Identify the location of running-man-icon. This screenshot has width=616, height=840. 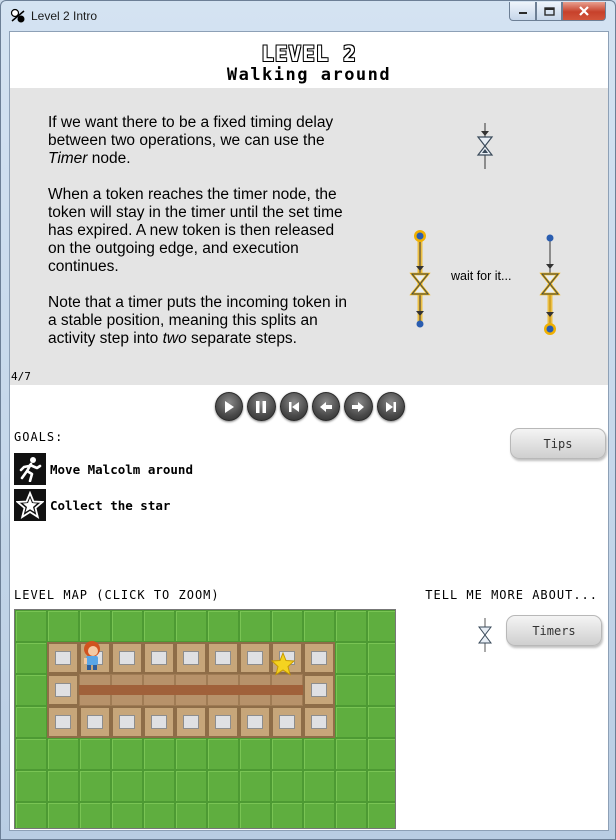
(30, 469).